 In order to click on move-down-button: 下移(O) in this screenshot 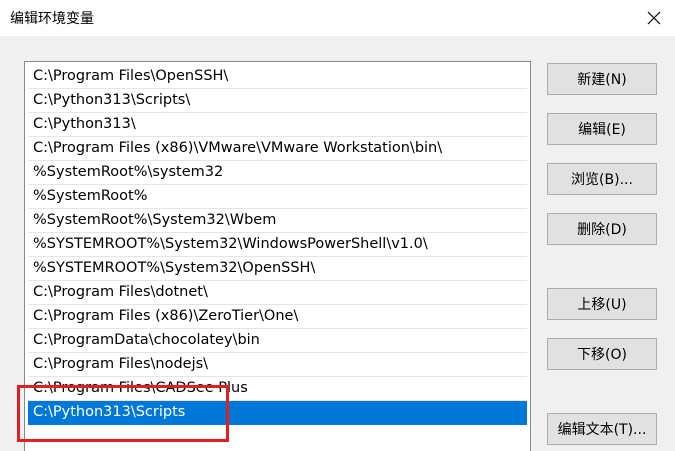, I will do `click(602, 354)`.